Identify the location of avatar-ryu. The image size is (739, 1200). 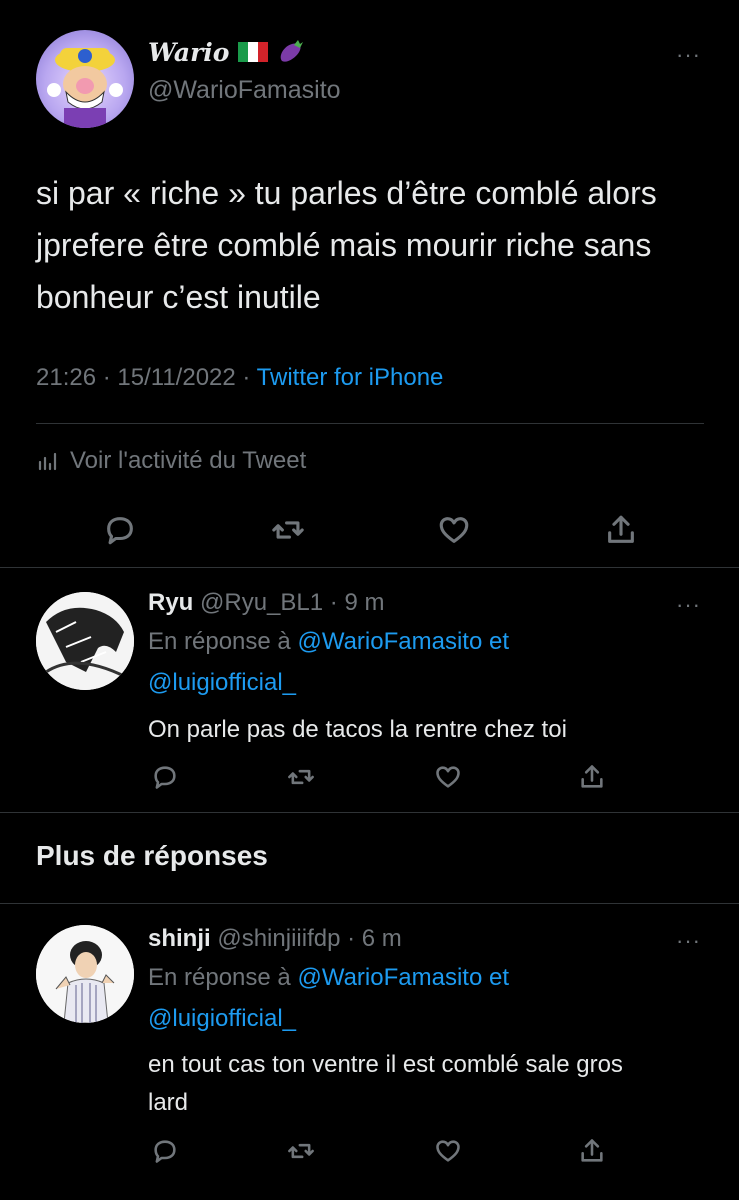
(85, 641).